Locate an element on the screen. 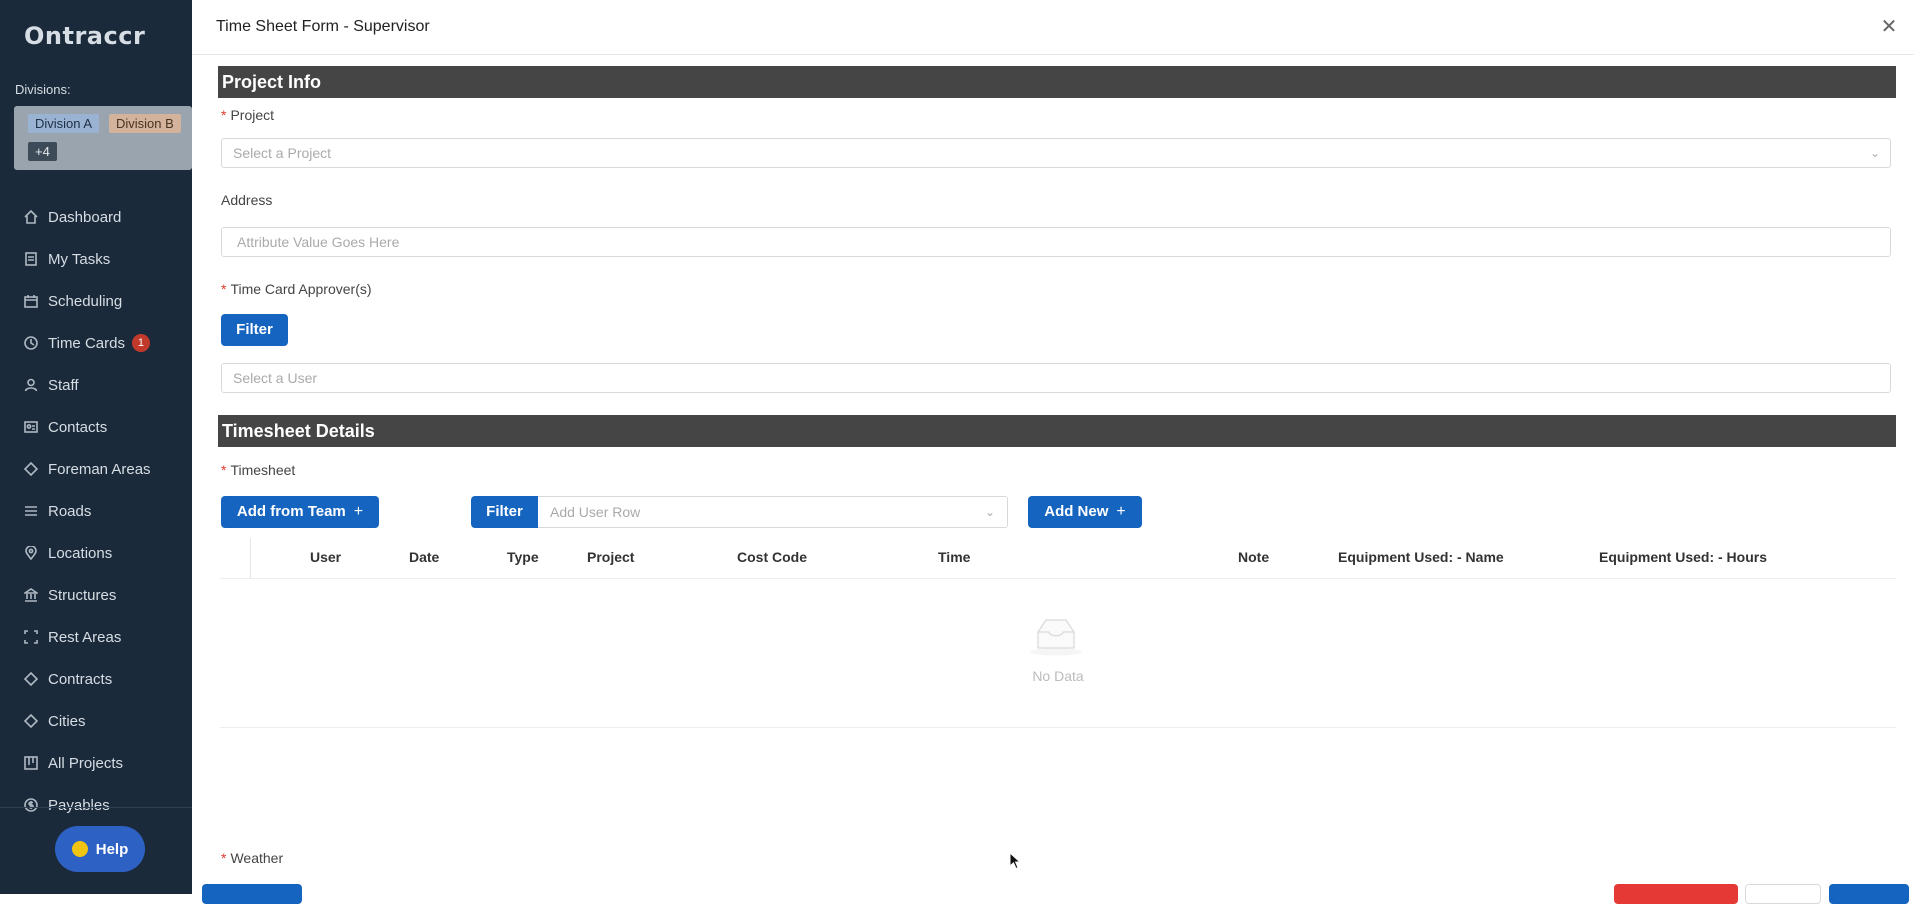 This screenshot has height=904, width=1914. section-header-timesheet-details: Timesheet Details is located at coordinates (1057, 431).